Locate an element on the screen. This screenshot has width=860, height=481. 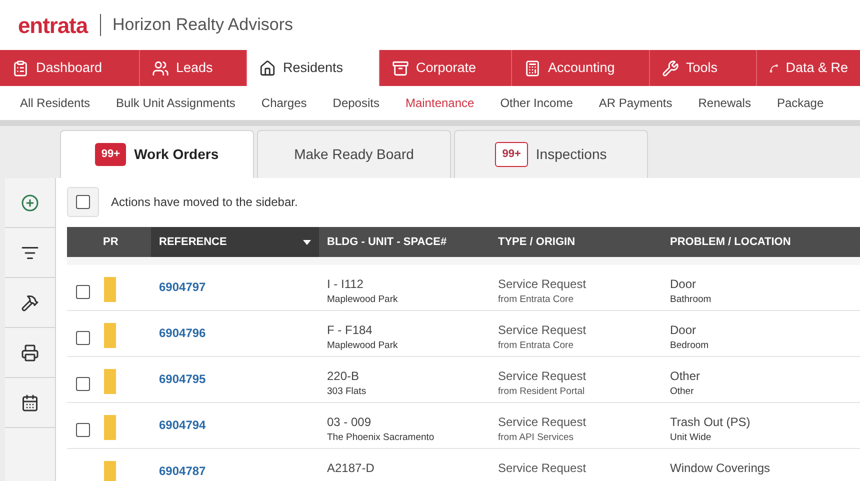
column-header: PR is located at coordinates (110, 242).